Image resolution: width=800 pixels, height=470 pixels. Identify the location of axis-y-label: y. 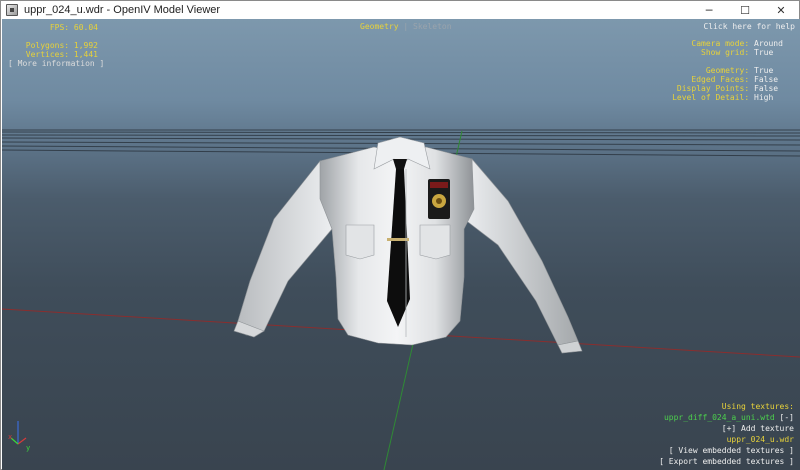
(28, 448).